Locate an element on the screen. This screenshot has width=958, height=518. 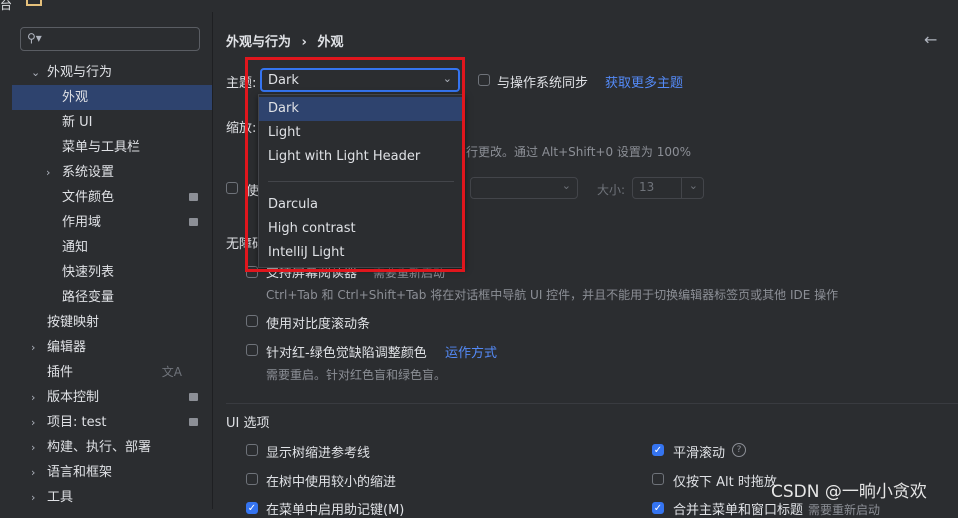
sidebar-item-new-ui: 新 UI is located at coordinates (112, 122).